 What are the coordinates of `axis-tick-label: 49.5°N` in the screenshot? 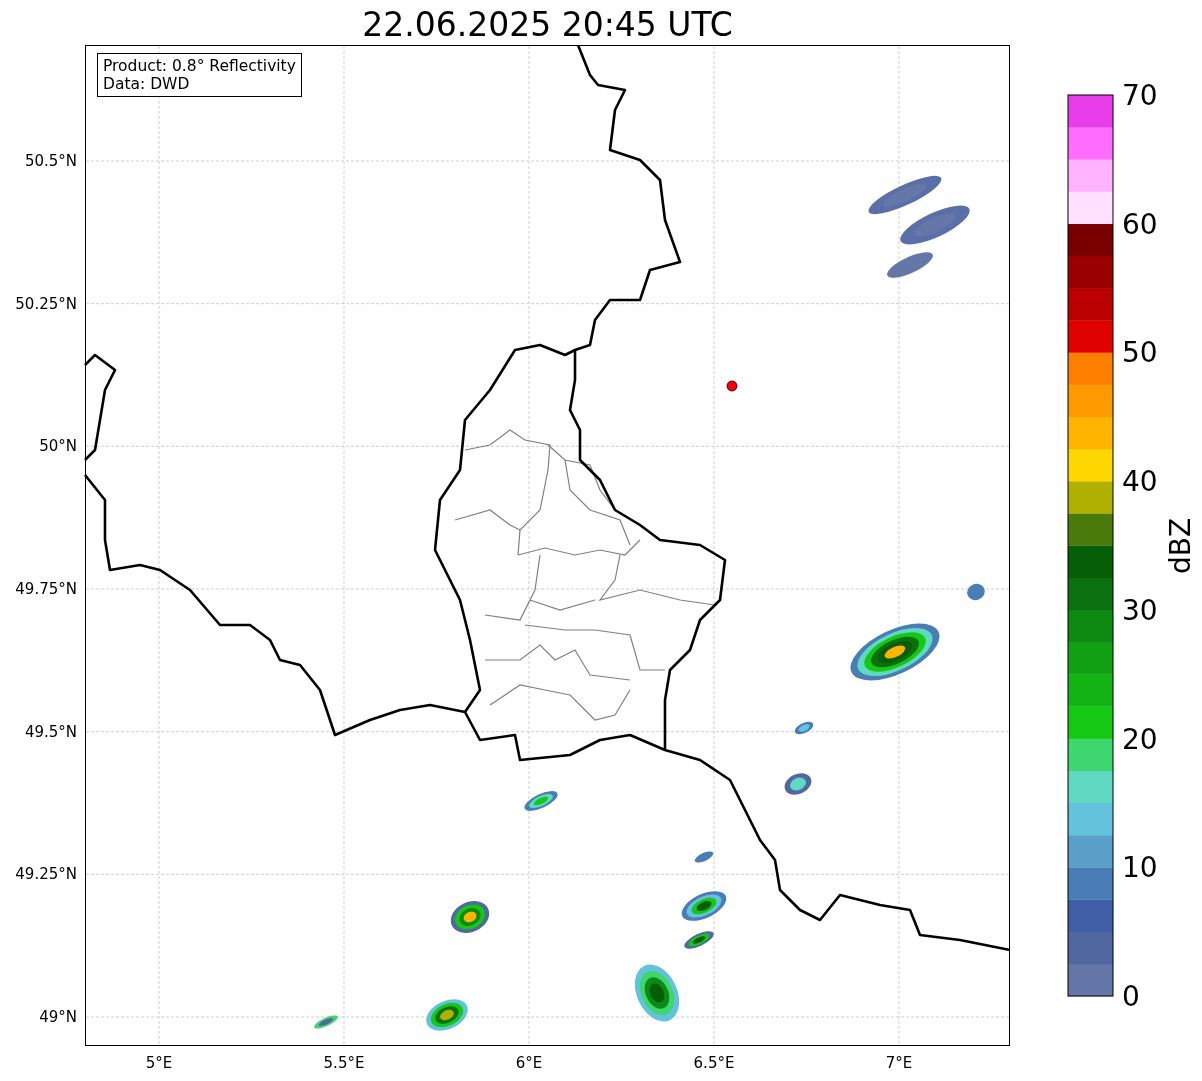 It's located at (50, 731).